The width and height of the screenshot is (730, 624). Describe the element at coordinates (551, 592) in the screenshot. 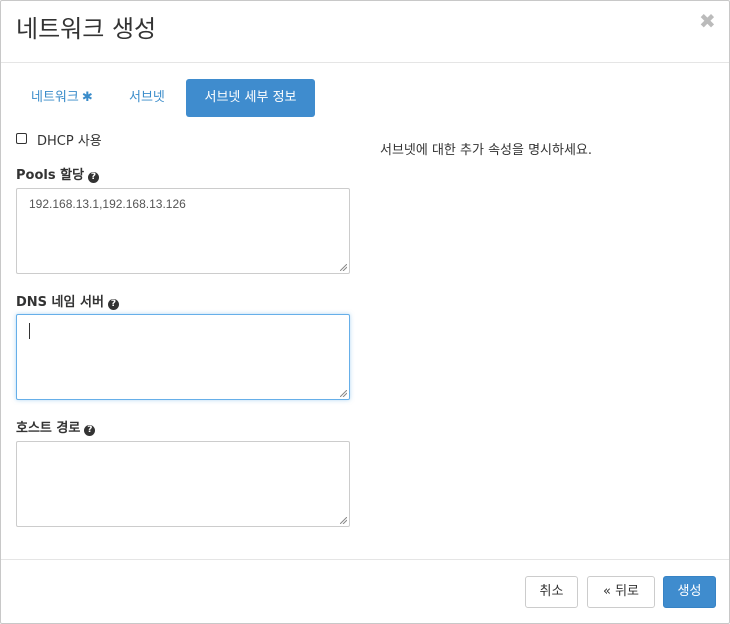

I see `cancel-button: 취소` at that location.